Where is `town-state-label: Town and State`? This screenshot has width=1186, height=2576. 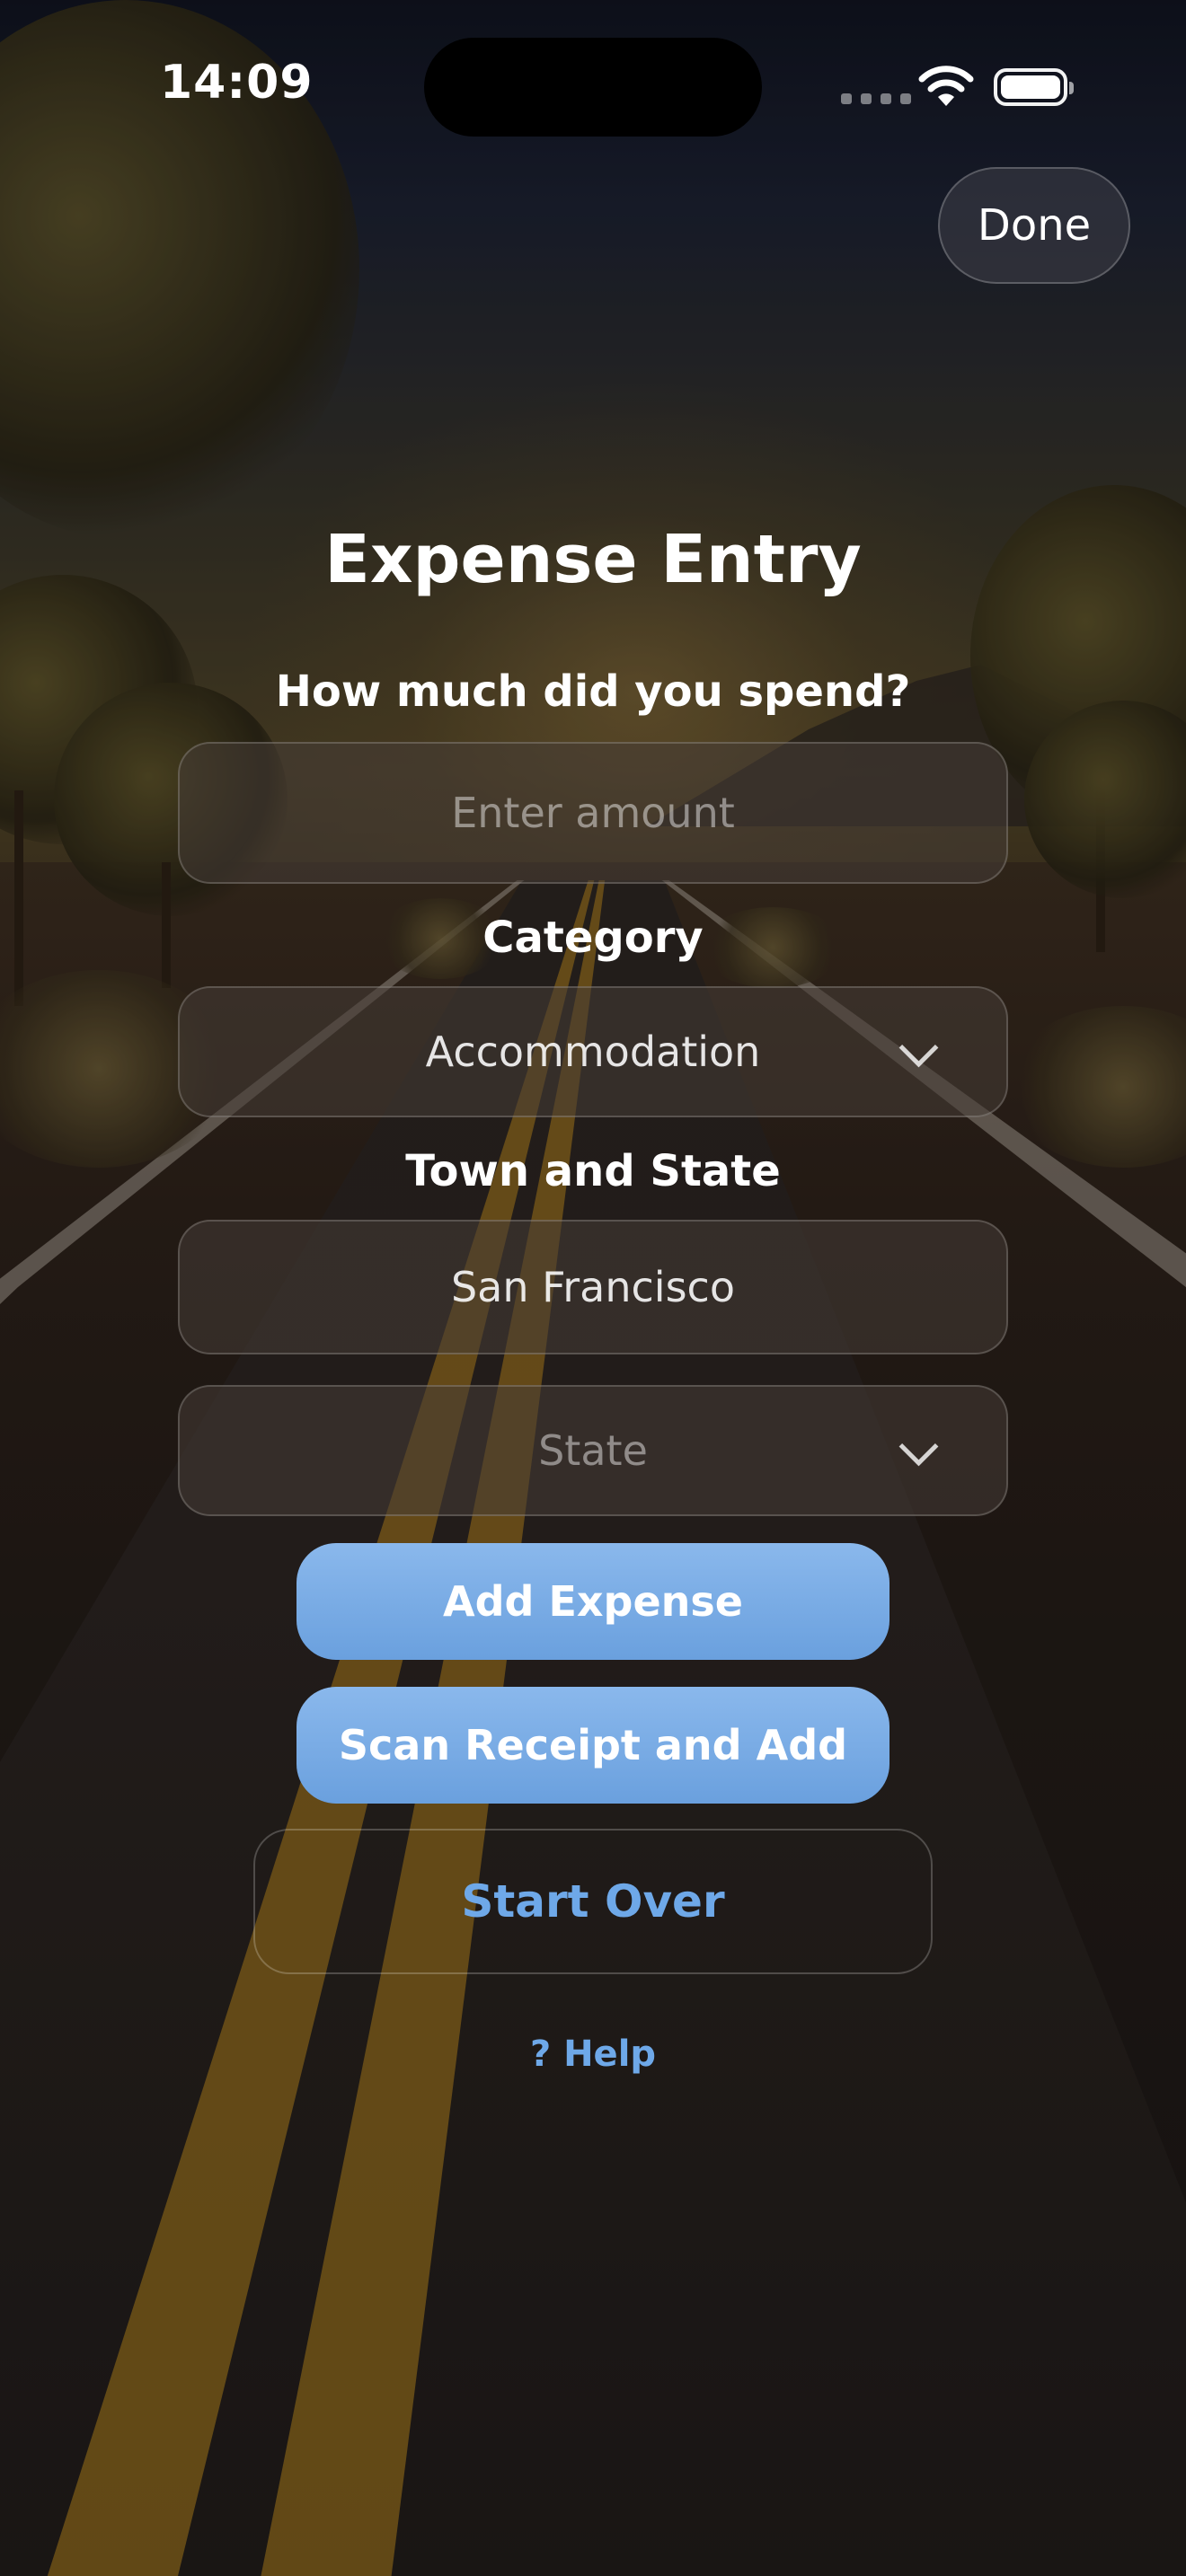 town-state-label: Town and State is located at coordinates (593, 1171).